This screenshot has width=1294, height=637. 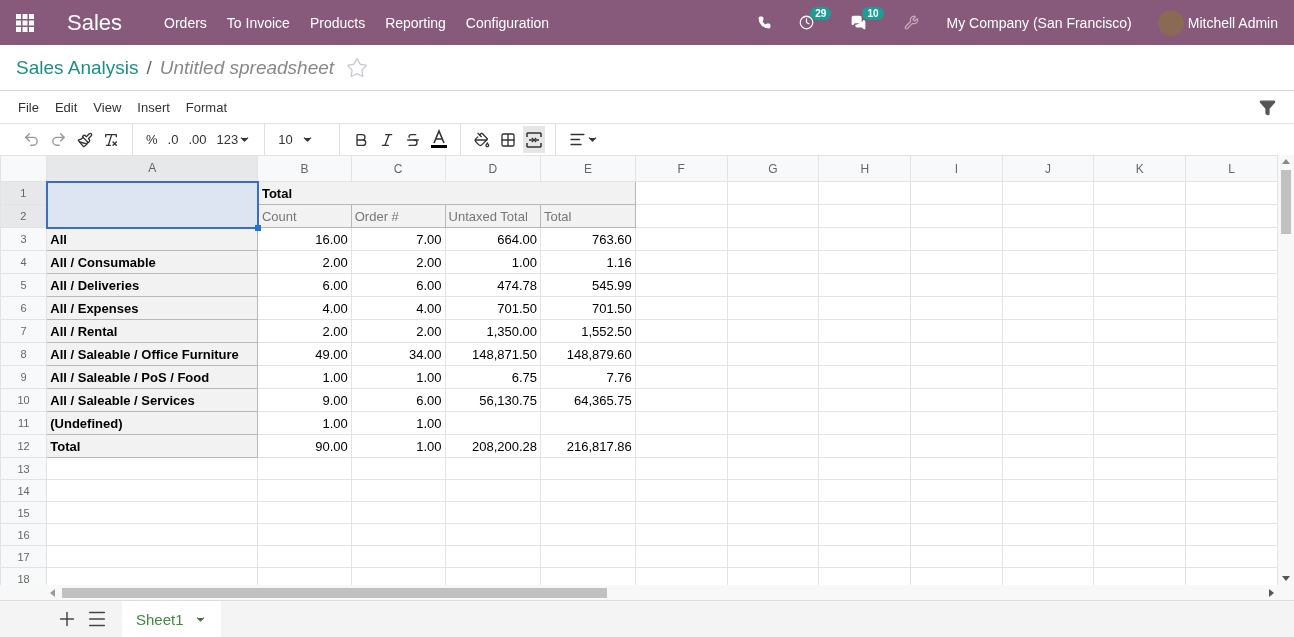 What do you see at coordinates (152, 331) in the screenshot?
I see `row-label: All / Rental` at bounding box center [152, 331].